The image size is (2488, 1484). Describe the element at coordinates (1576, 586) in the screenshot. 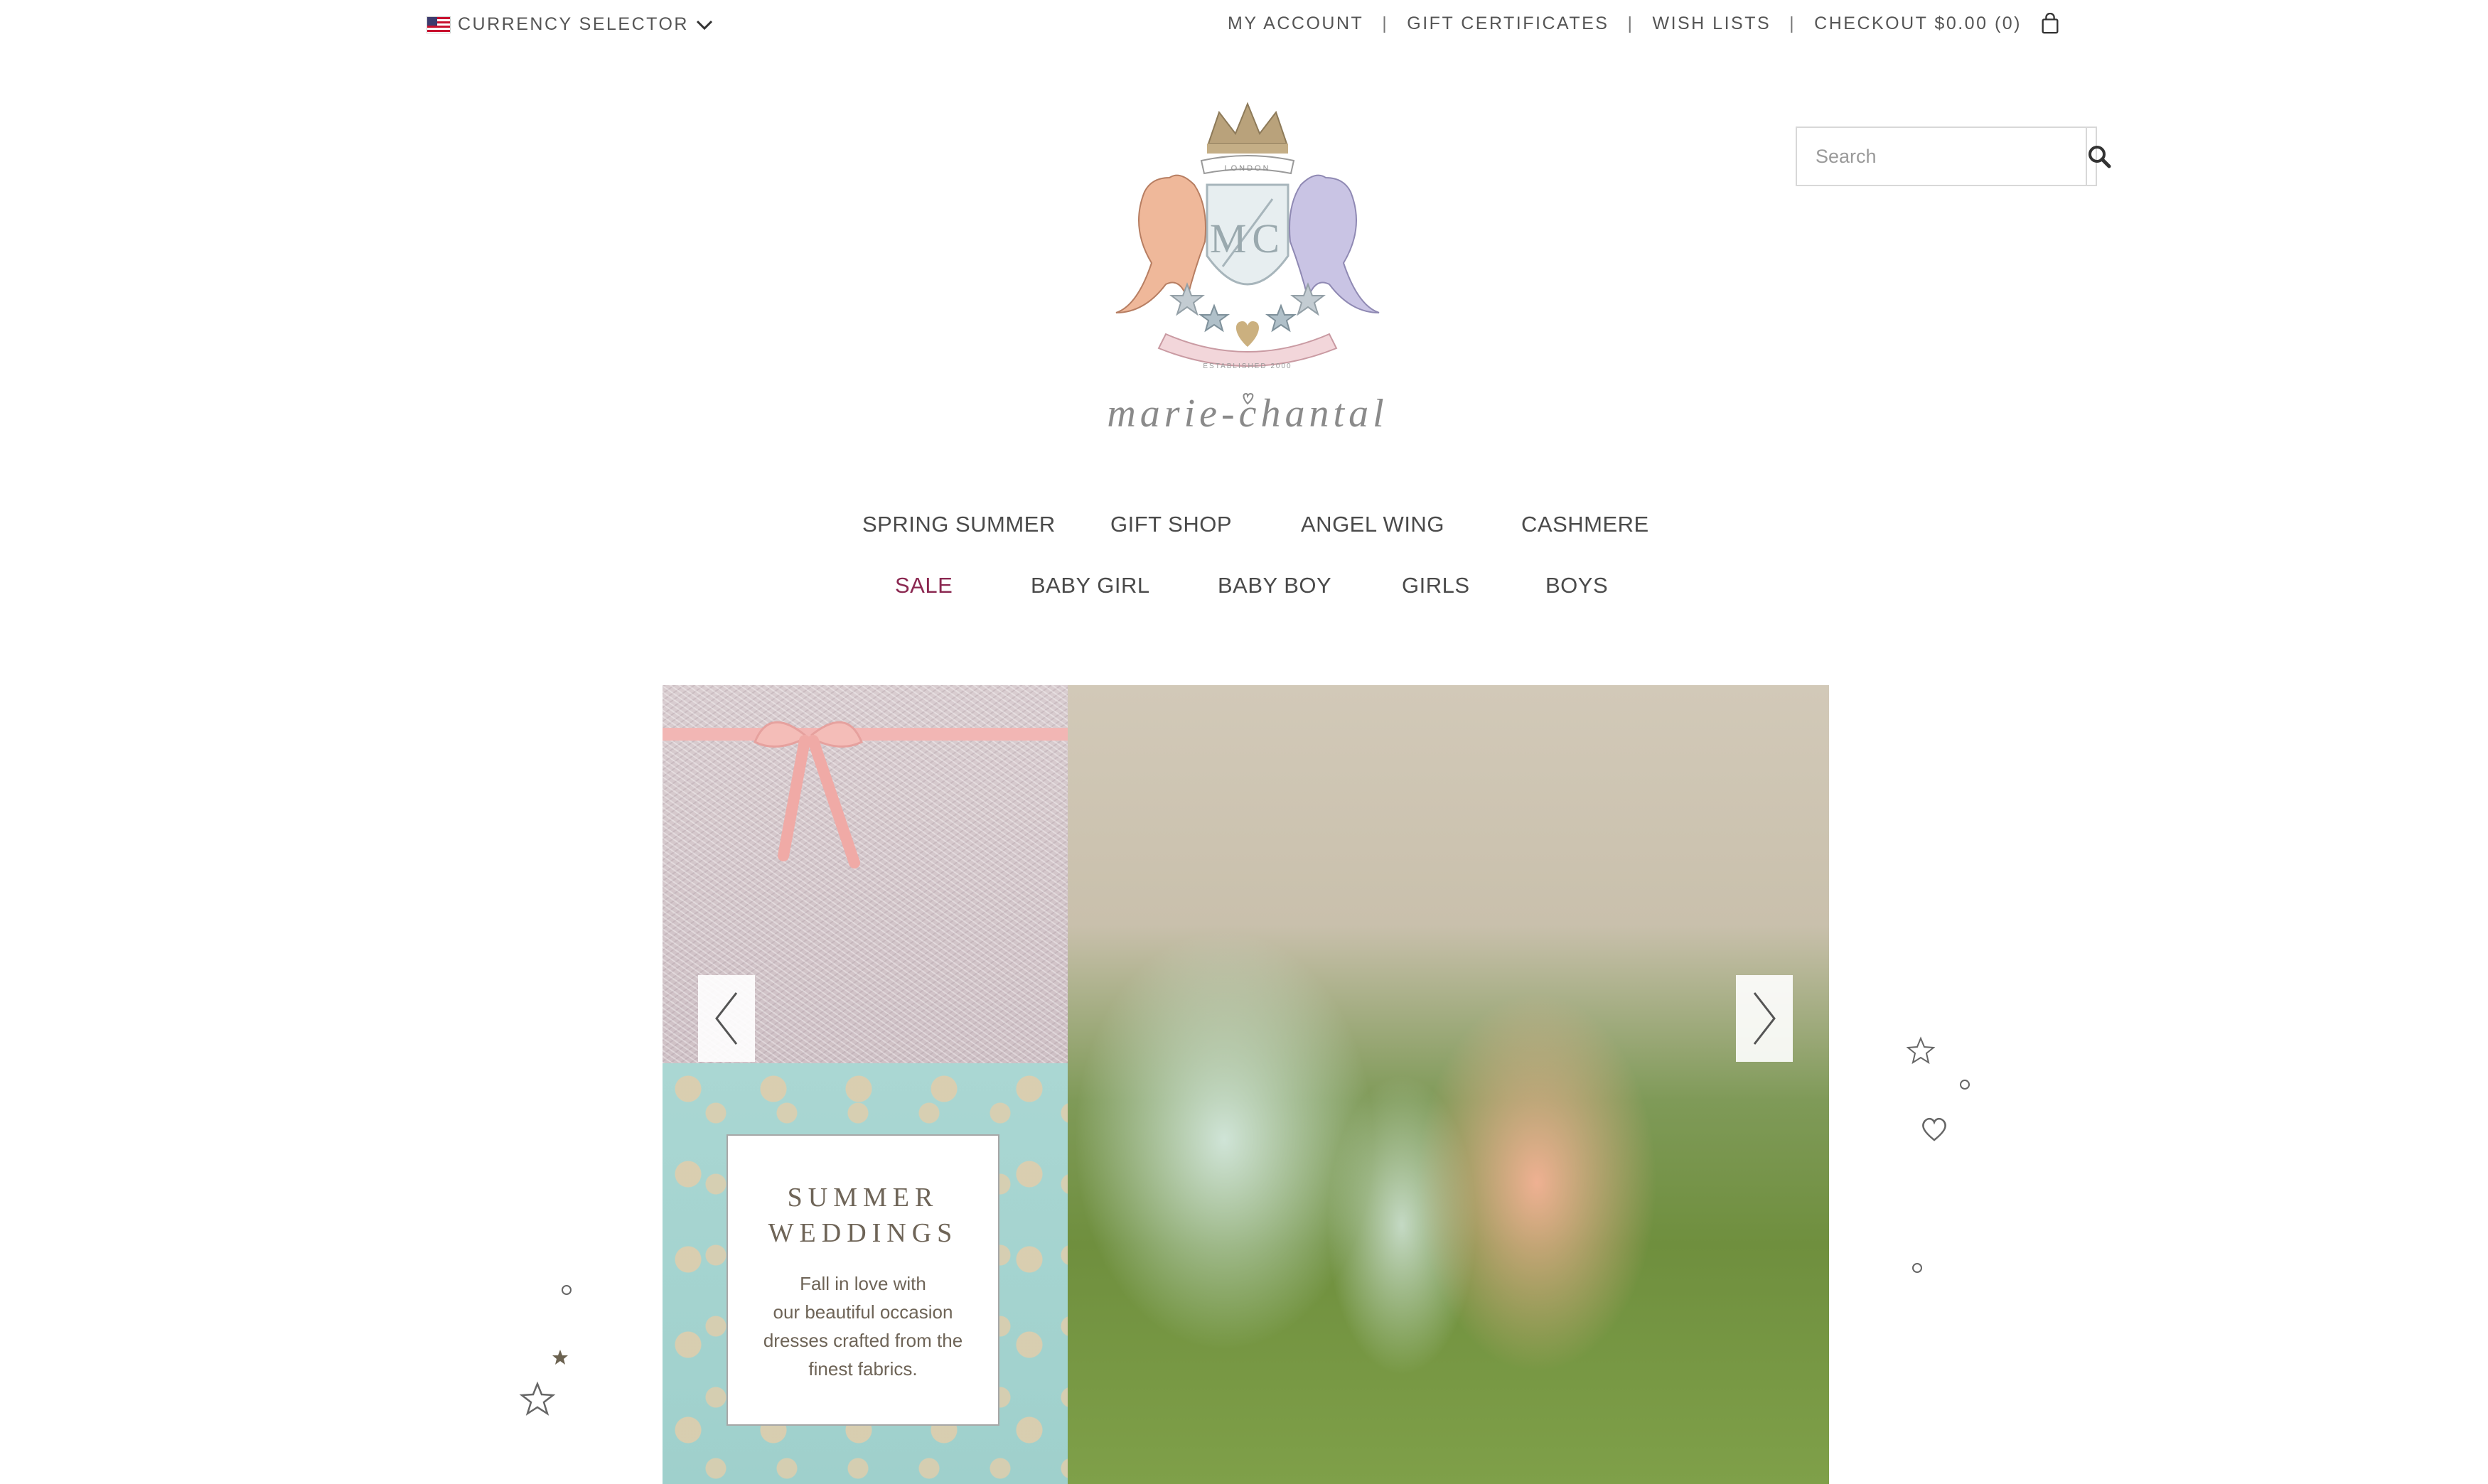

I see `nav-boys: BOYS` at that location.